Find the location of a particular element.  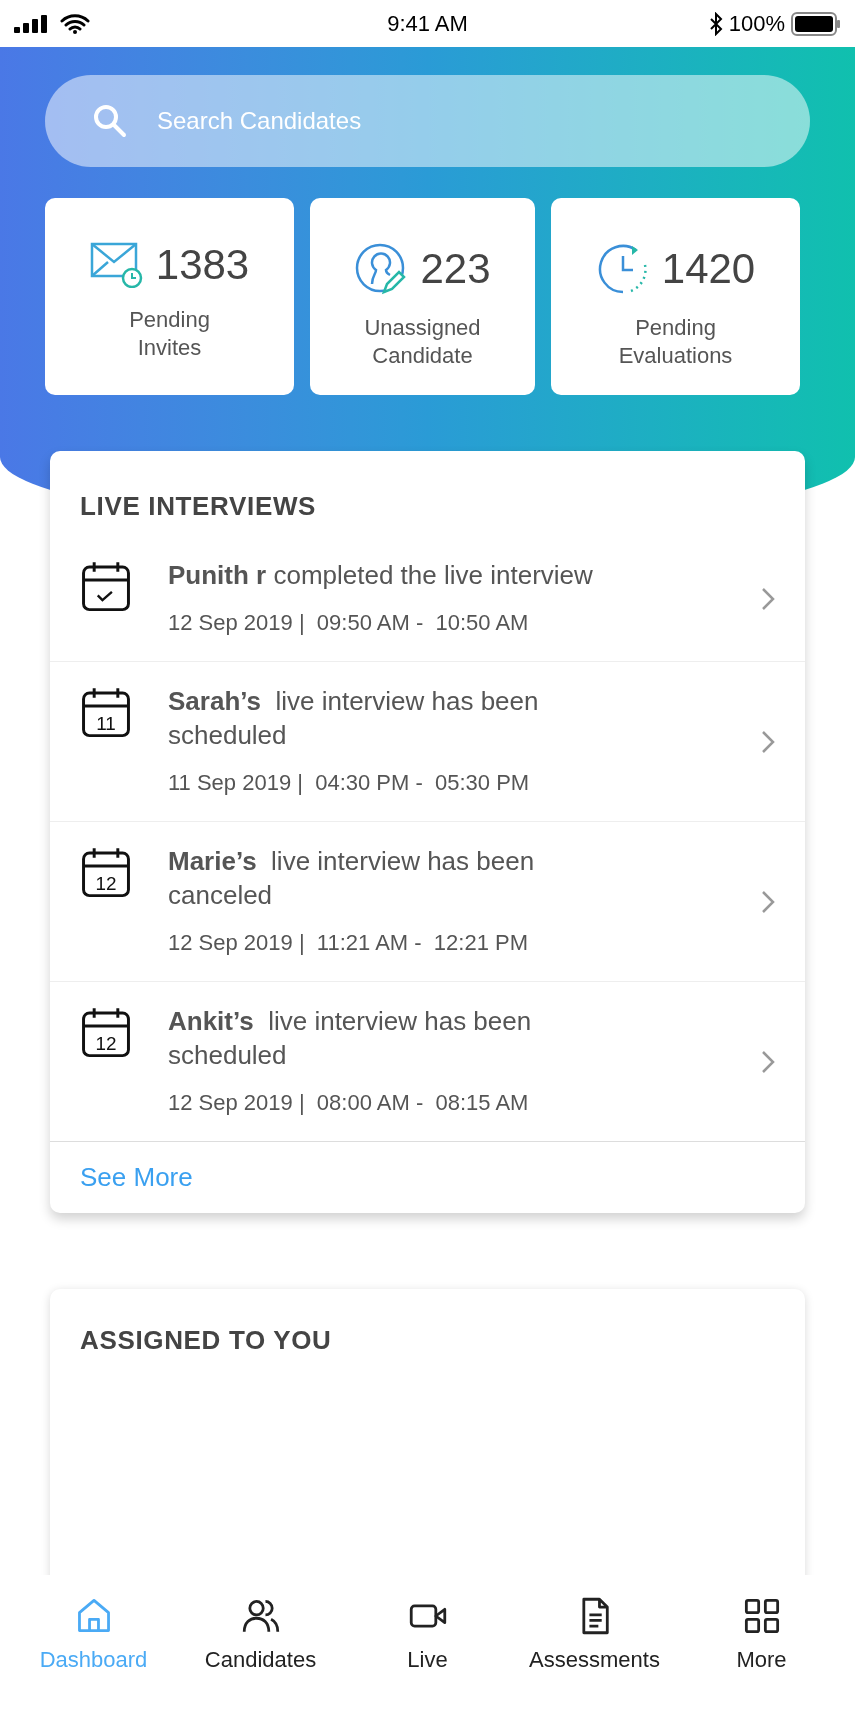

interview-row: Punith r completed the live interview 12 Sep 2019 | 09:50 AM - 10:50 AM is located at coordinates (427, 598).